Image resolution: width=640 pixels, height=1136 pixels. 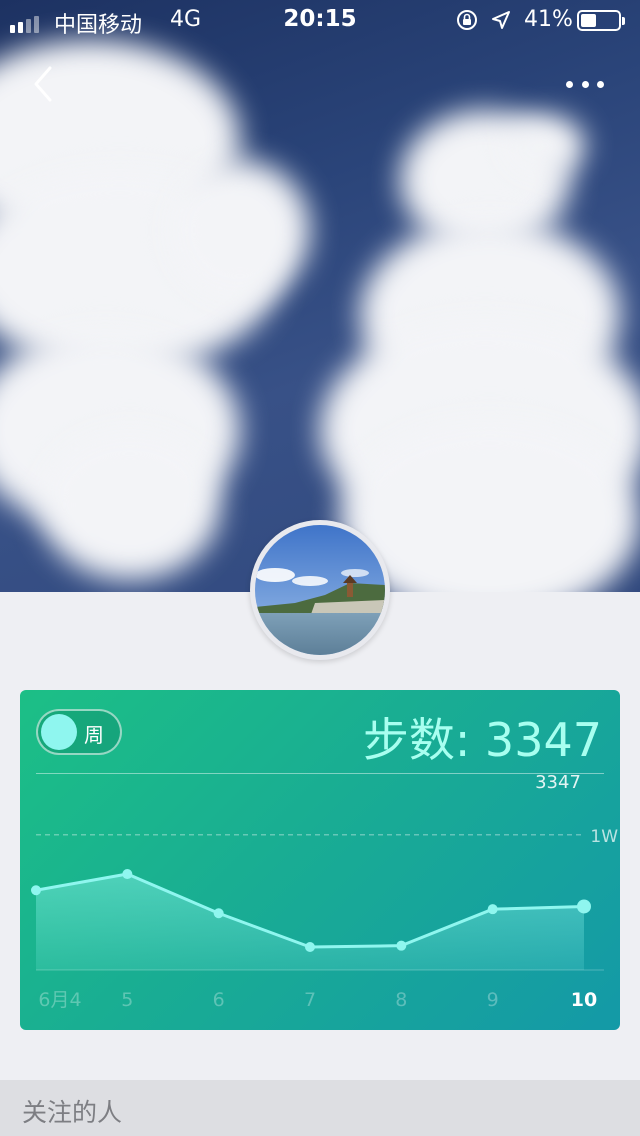 What do you see at coordinates (59, 732) in the screenshot?
I see `toggle-knob` at bounding box center [59, 732].